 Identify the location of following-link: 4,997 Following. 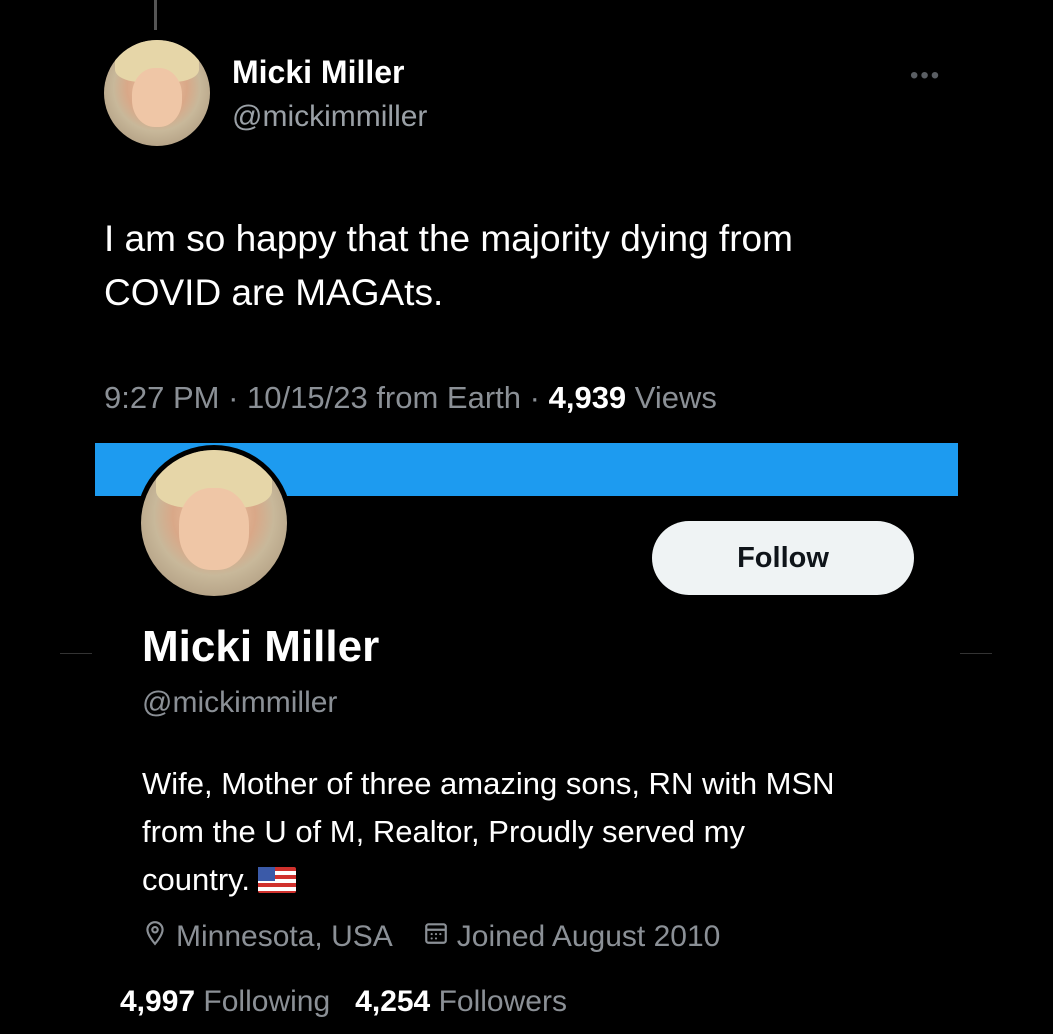
(225, 1001).